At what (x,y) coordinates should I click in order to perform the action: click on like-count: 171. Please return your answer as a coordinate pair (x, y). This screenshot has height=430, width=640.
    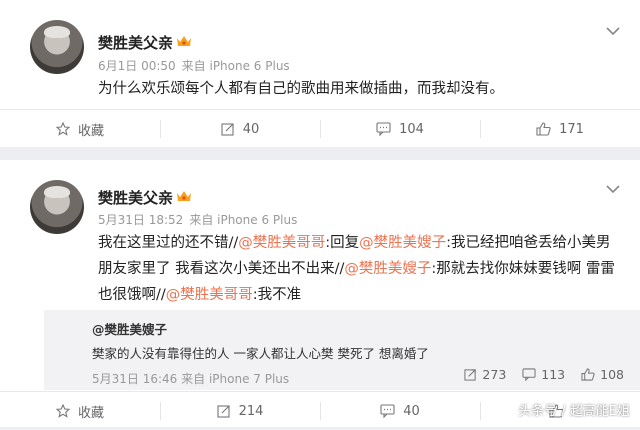
    Looking at the image, I should click on (571, 129).